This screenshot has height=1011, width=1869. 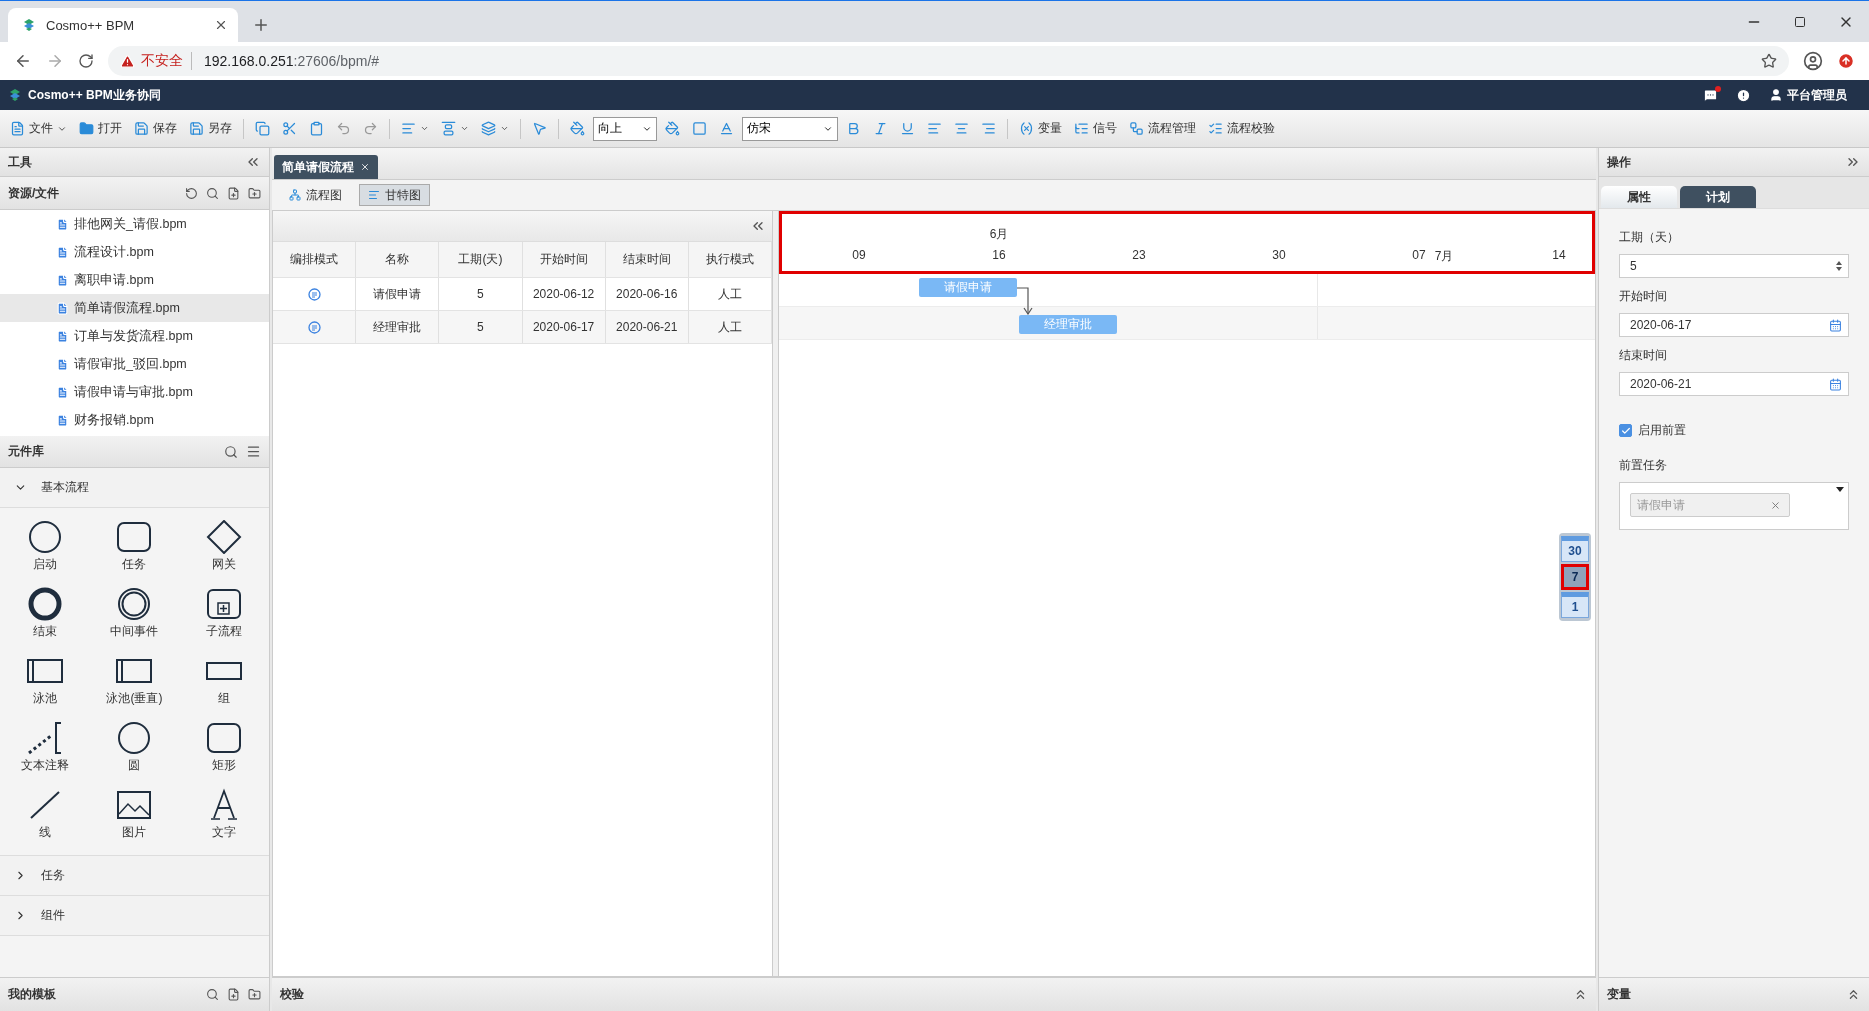 What do you see at coordinates (625, 128) in the screenshot?
I see `direction-select: 向上` at bounding box center [625, 128].